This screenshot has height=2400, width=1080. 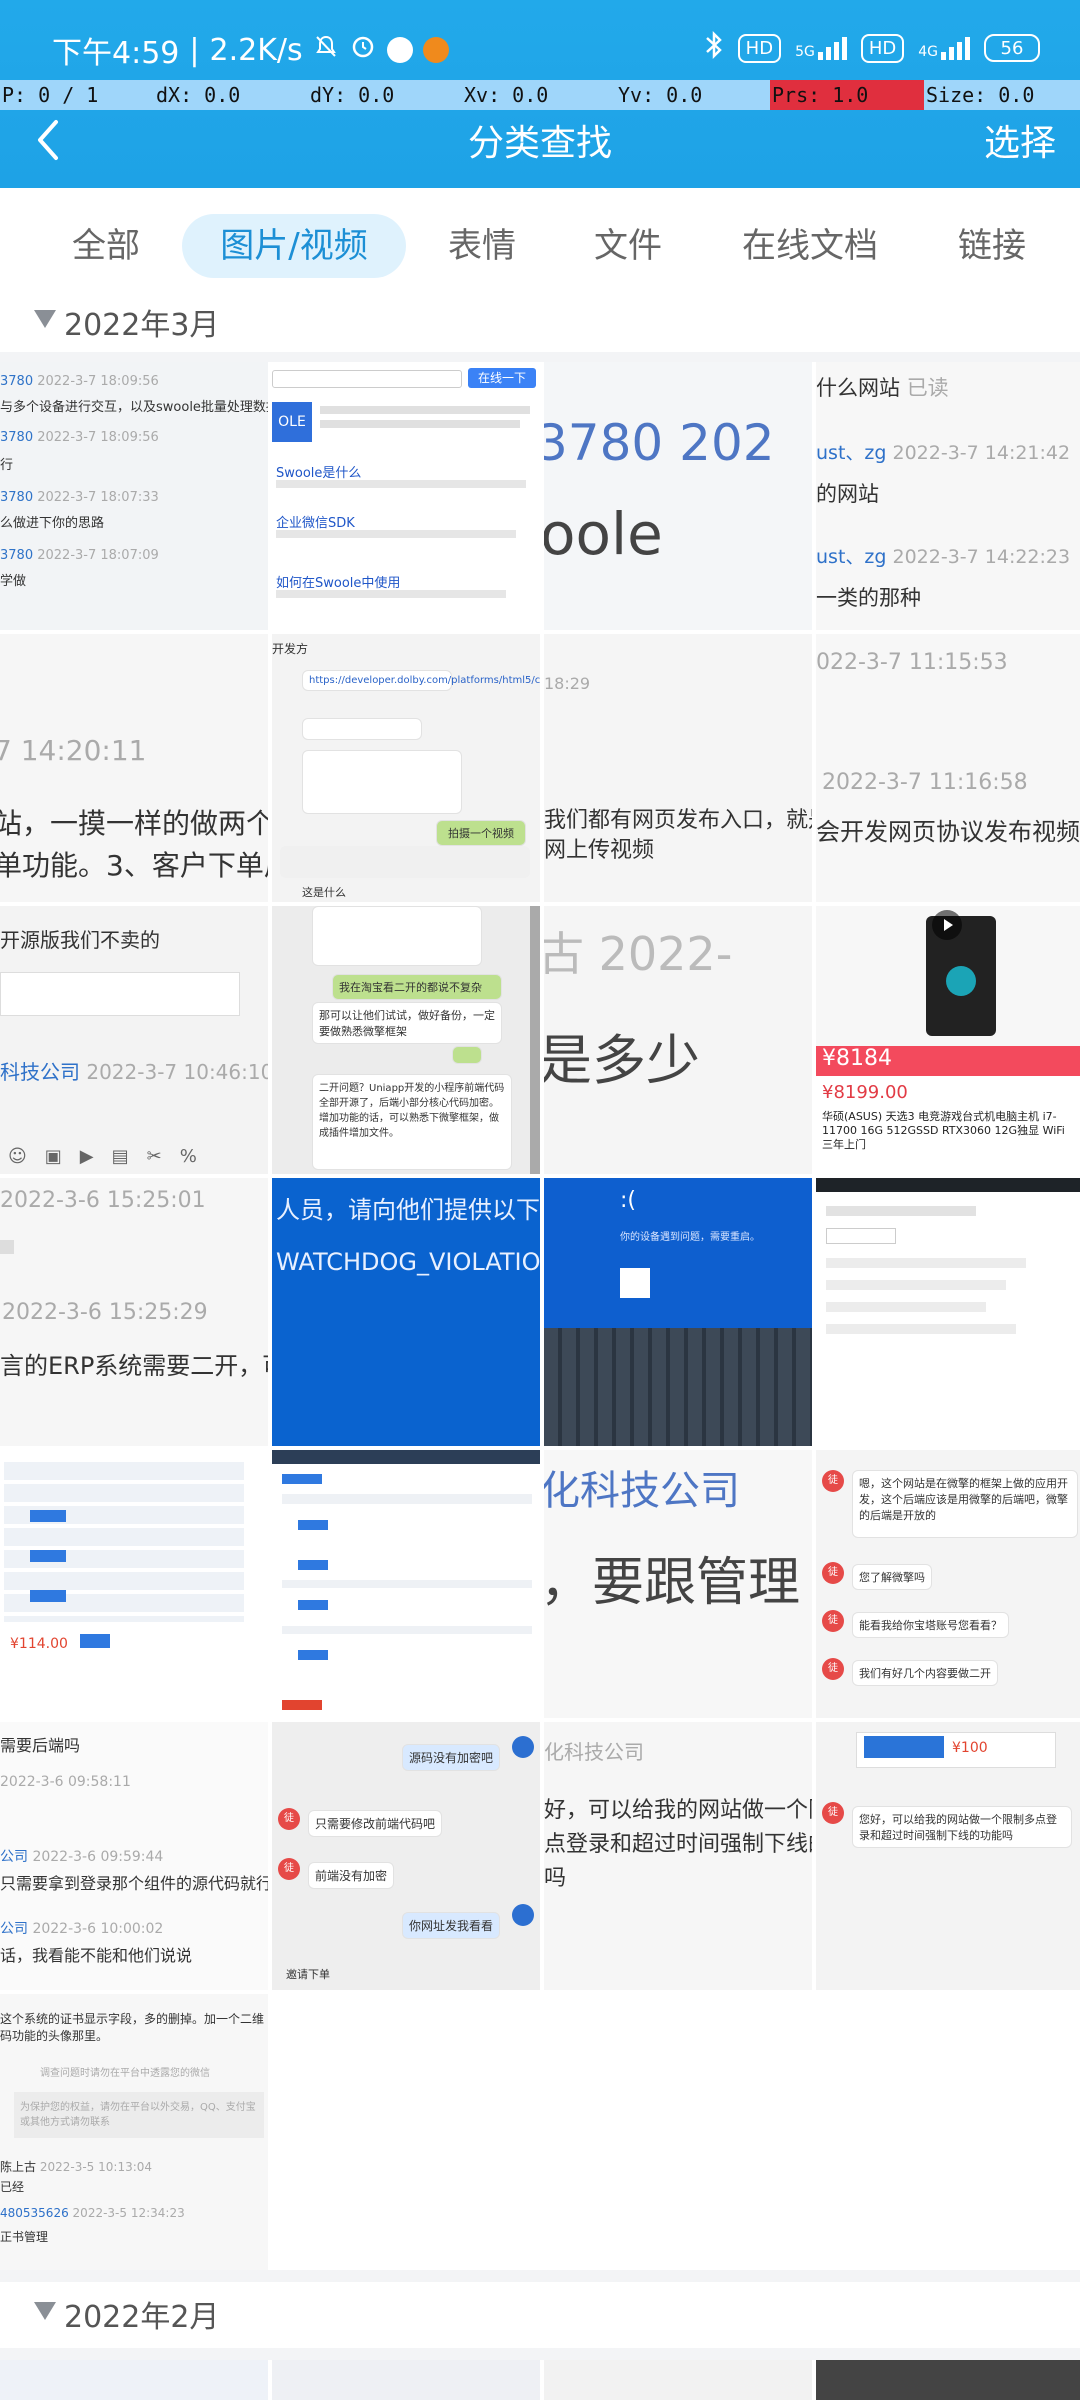 I want to click on media-thumbnail: :( 你的设备遇到问题，需要重启。, so click(x=678, y=1312).